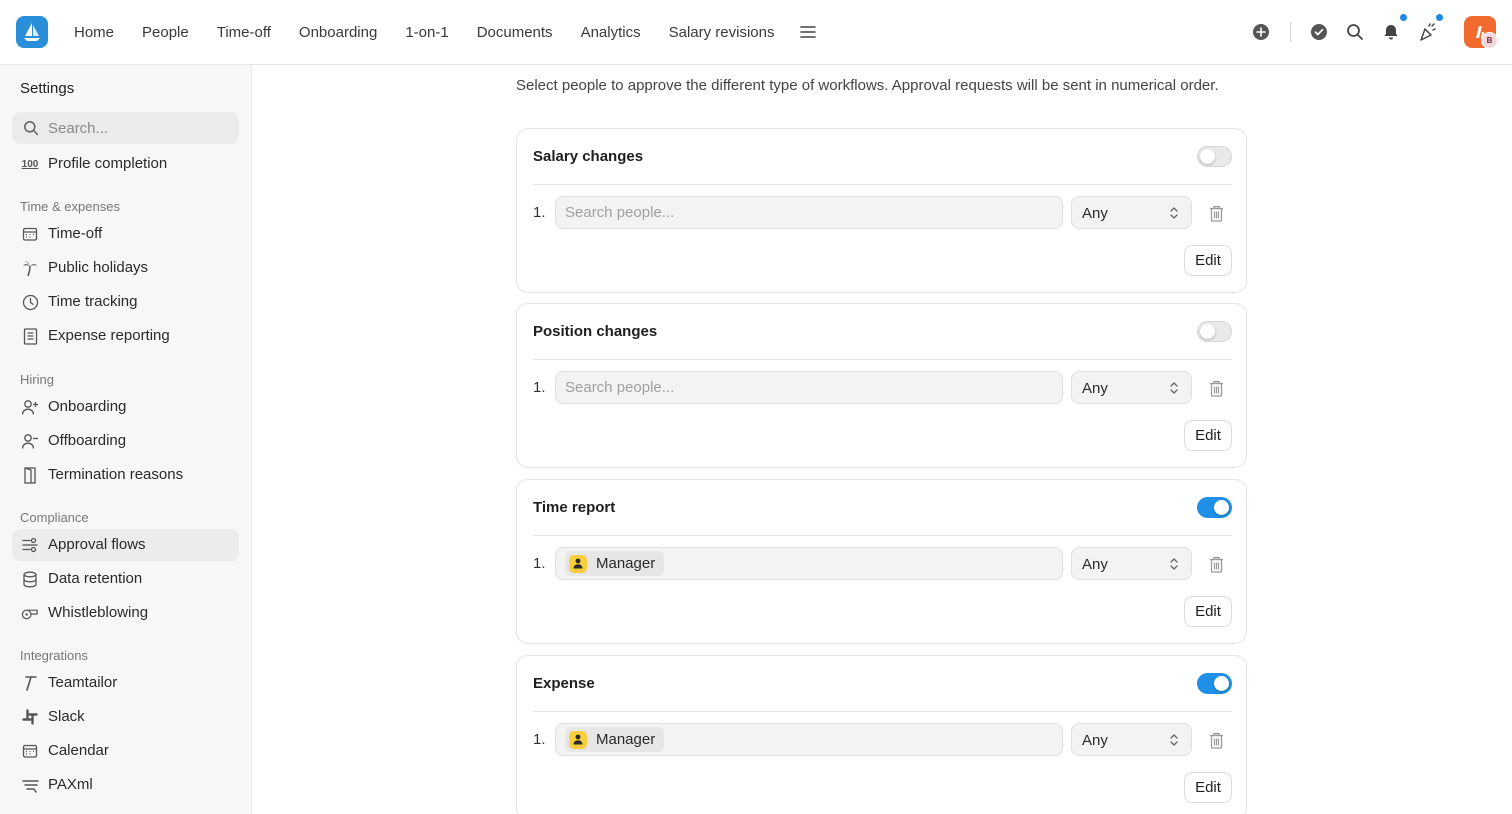  Describe the element at coordinates (1403, 17) in the screenshot. I see `notification-dot` at that location.